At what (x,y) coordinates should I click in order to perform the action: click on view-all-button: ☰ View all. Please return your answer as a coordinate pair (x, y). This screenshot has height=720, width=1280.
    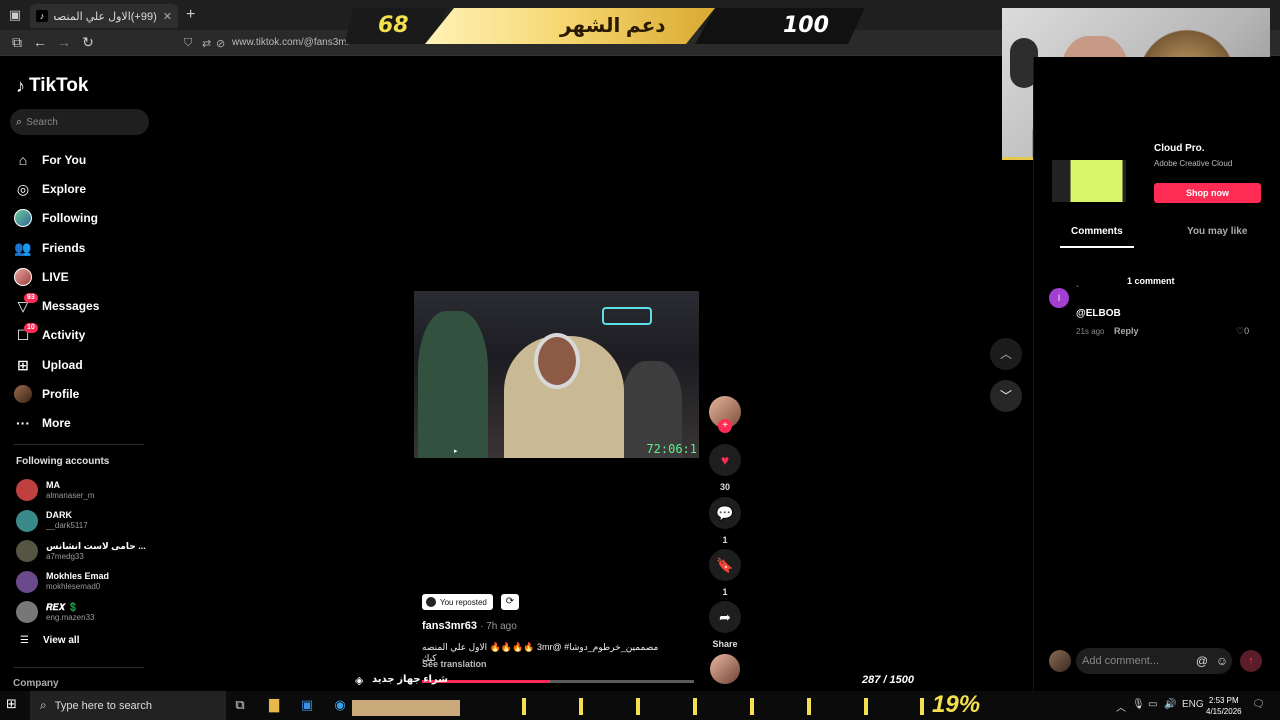
    Looking at the image, I should click on (49, 640).